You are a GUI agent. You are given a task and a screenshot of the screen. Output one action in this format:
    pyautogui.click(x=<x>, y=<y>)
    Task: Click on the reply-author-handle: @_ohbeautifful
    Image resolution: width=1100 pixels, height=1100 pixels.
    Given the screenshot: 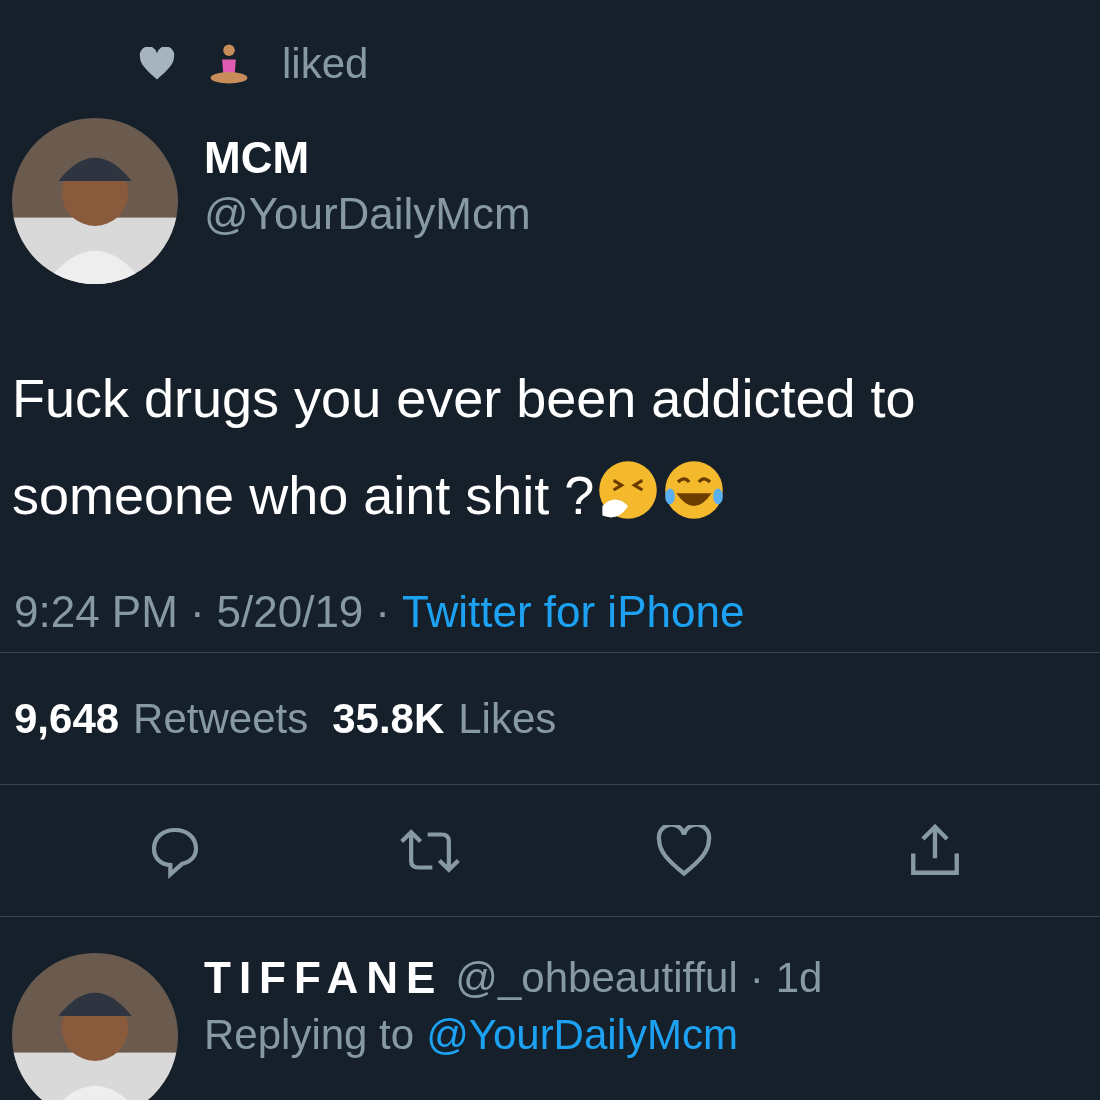 What is the action you would take?
    pyautogui.click(x=596, y=978)
    